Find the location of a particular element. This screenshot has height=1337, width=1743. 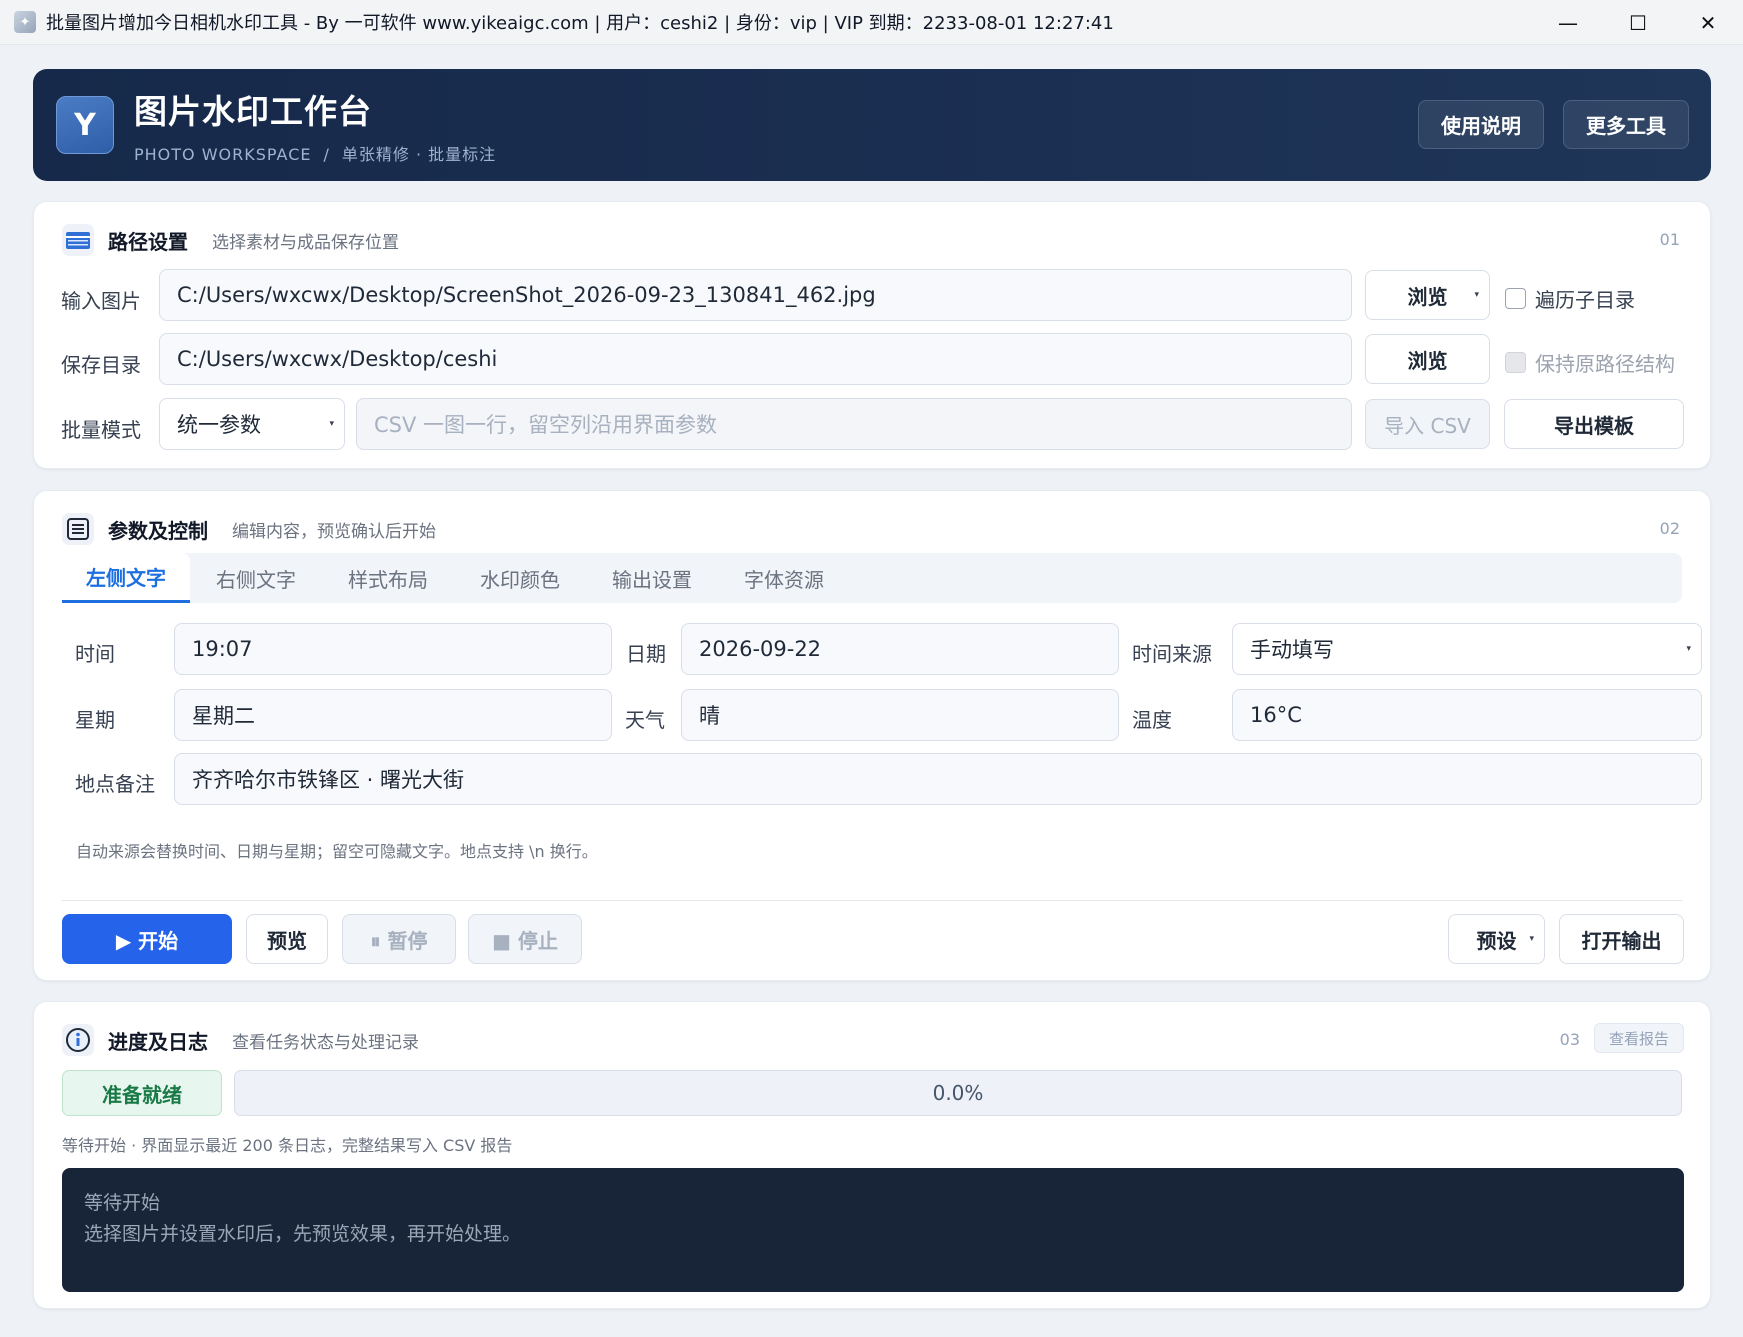

keep-structure-checkbox: 保持原路径结构 is located at coordinates (1590, 362).